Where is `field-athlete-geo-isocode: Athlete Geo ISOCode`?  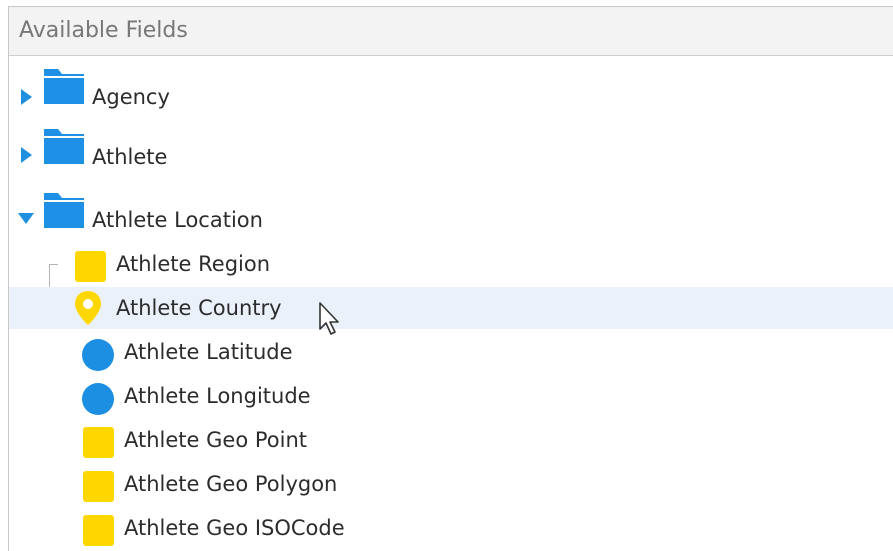 field-athlete-geo-isocode: Athlete Geo ISOCode is located at coordinates (451, 528).